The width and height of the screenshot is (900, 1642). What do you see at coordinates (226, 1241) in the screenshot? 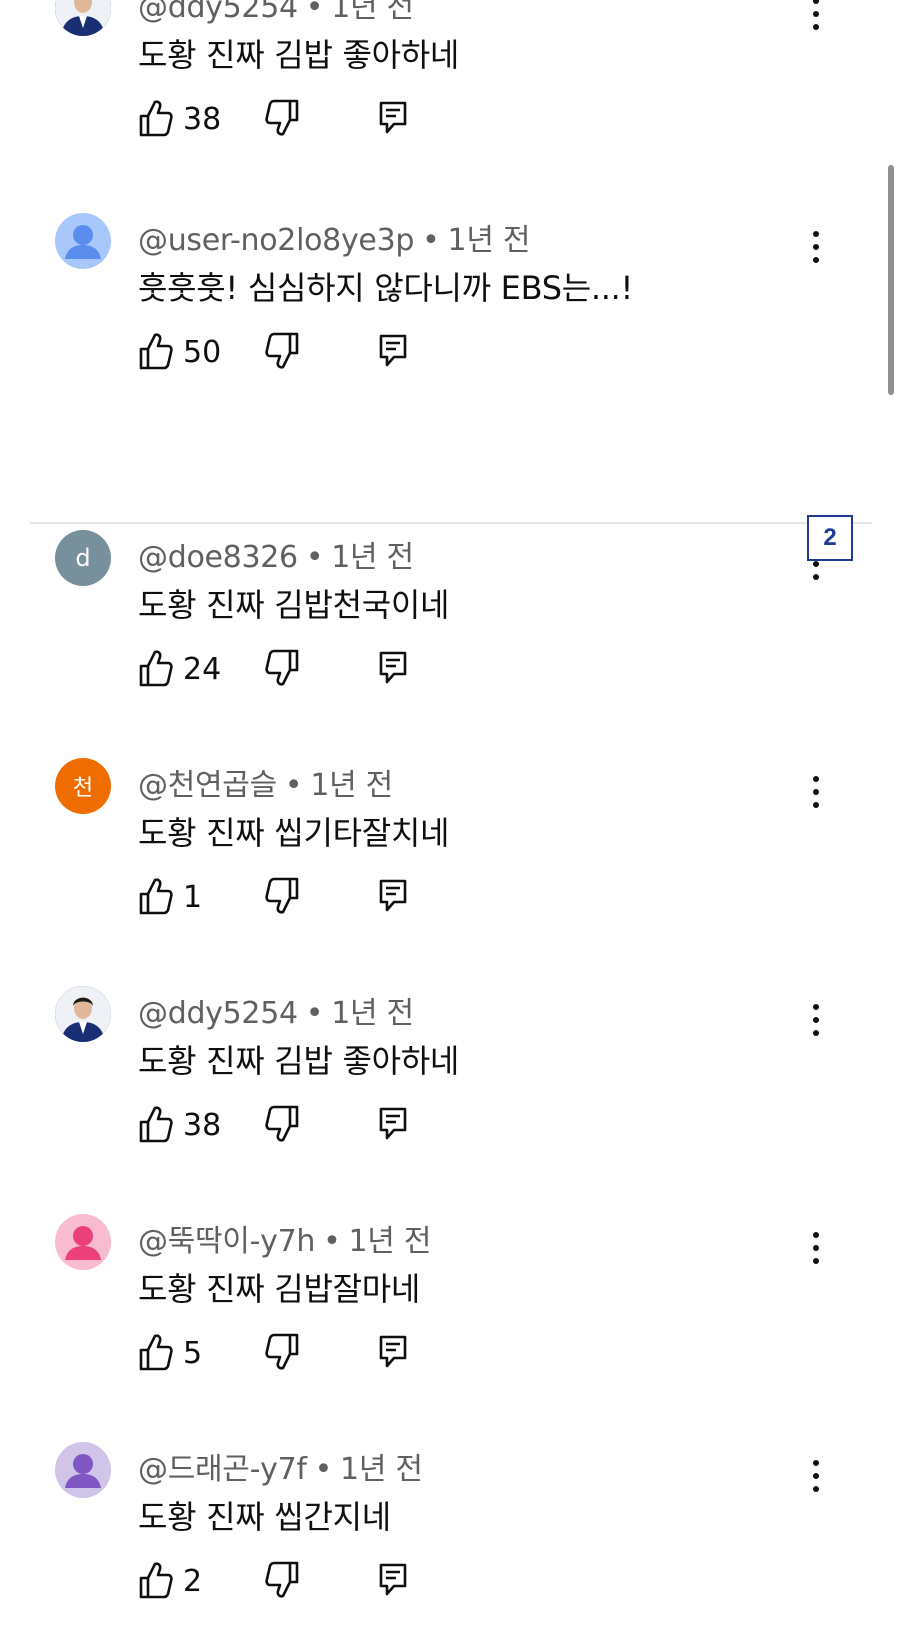
I see `author-handle: @뚝딱이-y7h` at bounding box center [226, 1241].